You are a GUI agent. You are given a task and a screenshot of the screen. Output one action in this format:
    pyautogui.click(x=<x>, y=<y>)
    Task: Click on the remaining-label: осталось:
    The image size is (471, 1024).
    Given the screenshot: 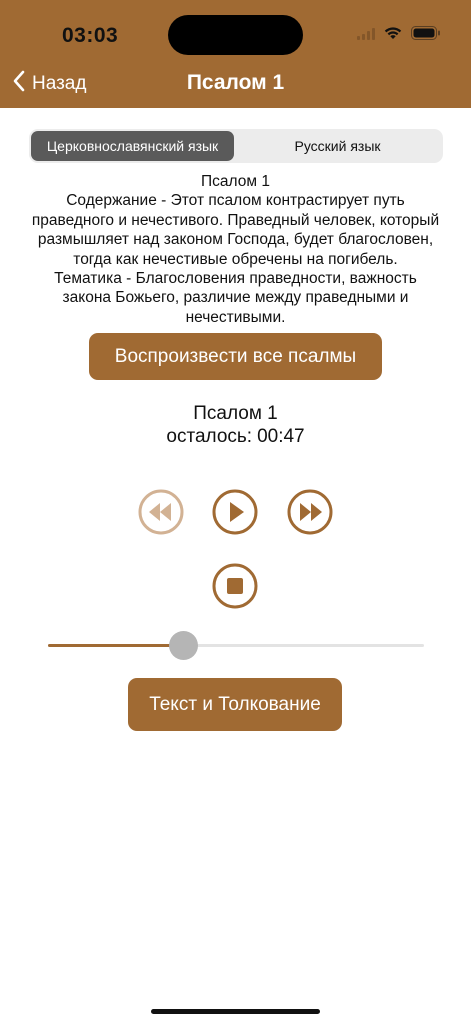 What is the action you would take?
    pyautogui.click(x=209, y=436)
    